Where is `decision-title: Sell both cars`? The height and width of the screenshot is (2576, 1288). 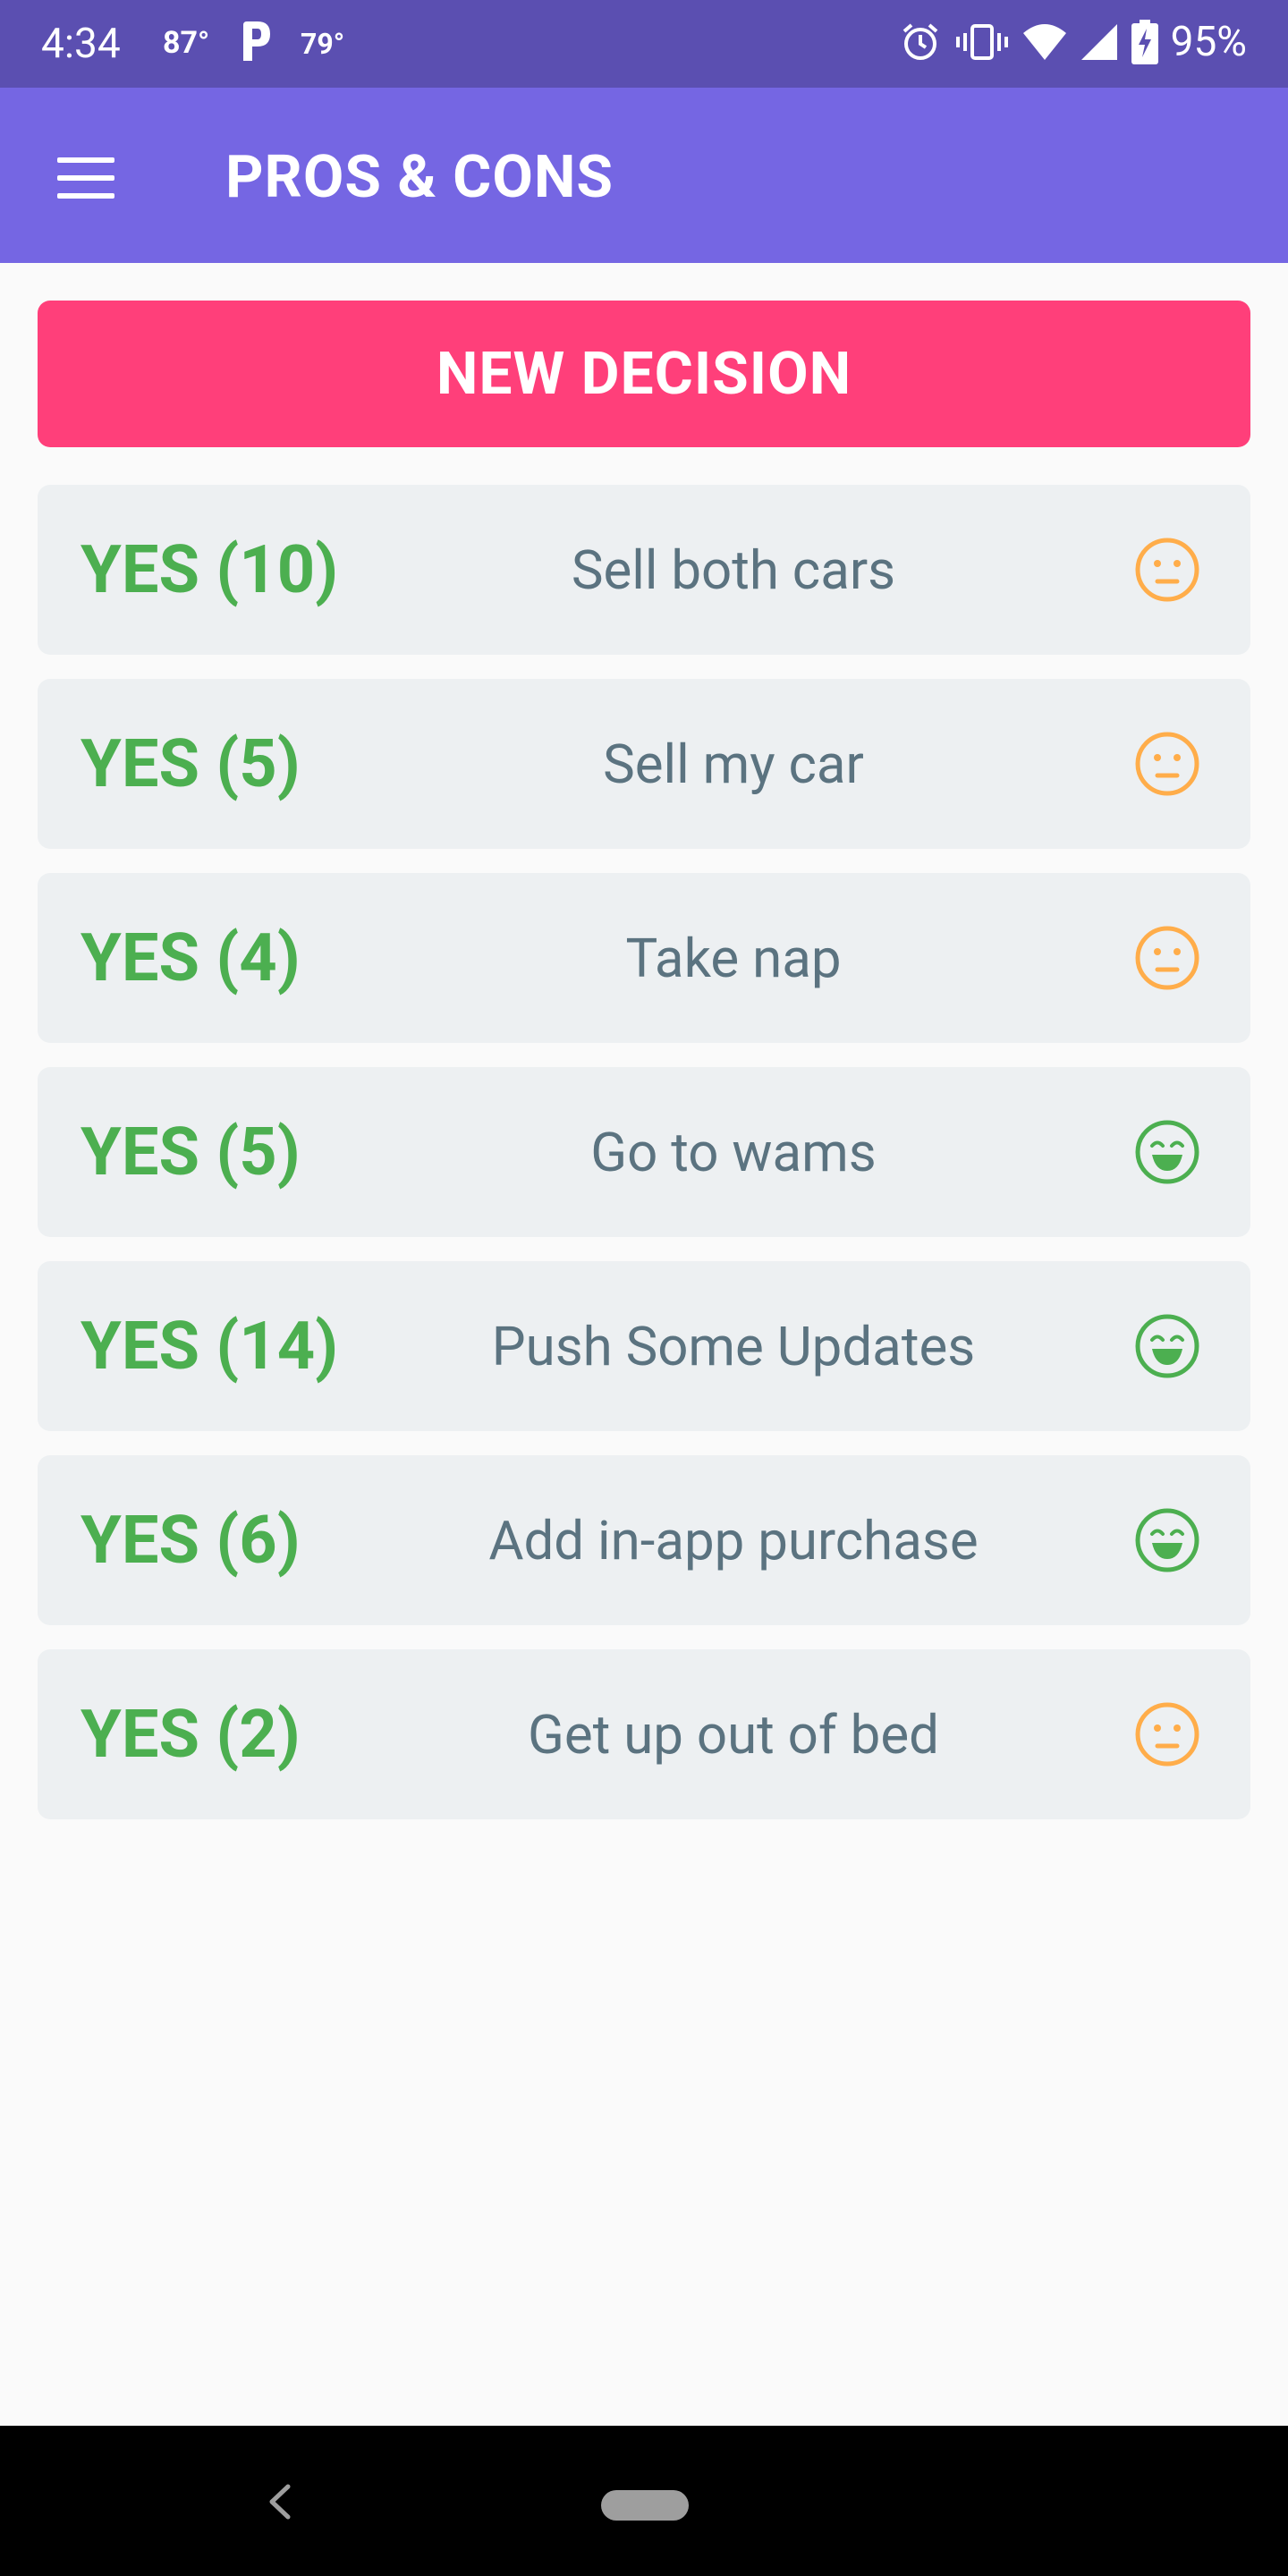 decision-title: Sell both cars is located at coordinates (733, 570).